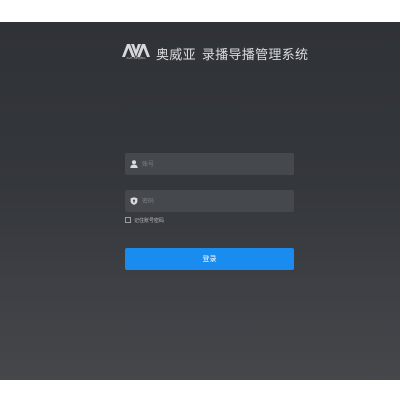 The image size is (400, 400). Describe the element at coordinates (128, 220) in the screenshot. I see `remember-checkbox` at that location.